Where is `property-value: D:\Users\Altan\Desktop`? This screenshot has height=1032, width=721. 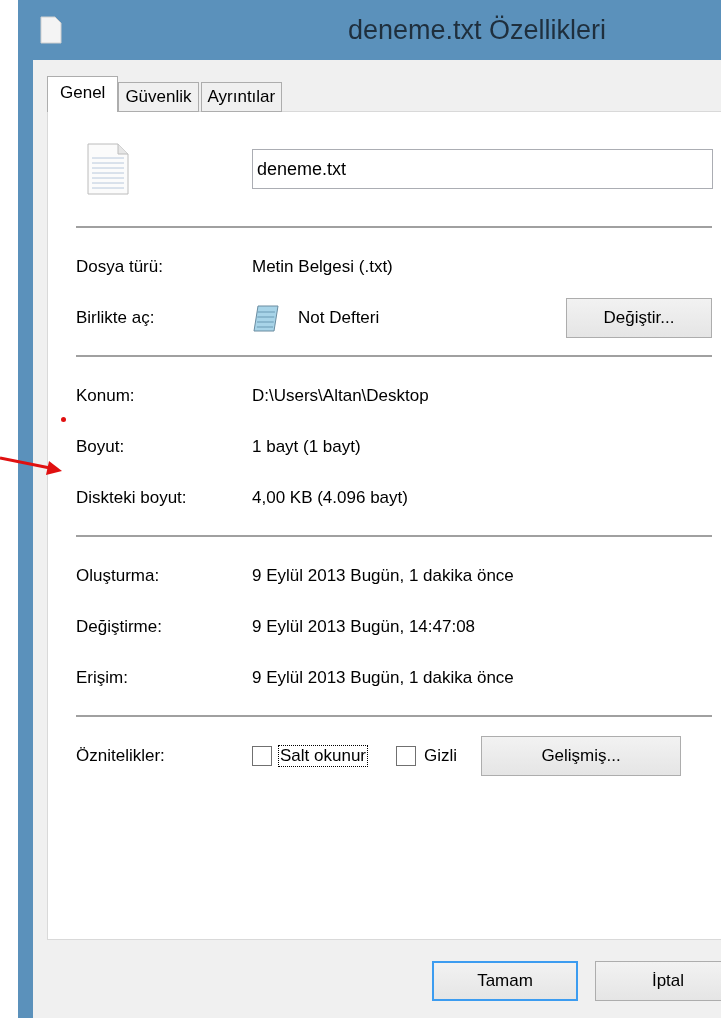 property-value: D:\Users\Altan\Desktop is located at coordinates (340, 395).